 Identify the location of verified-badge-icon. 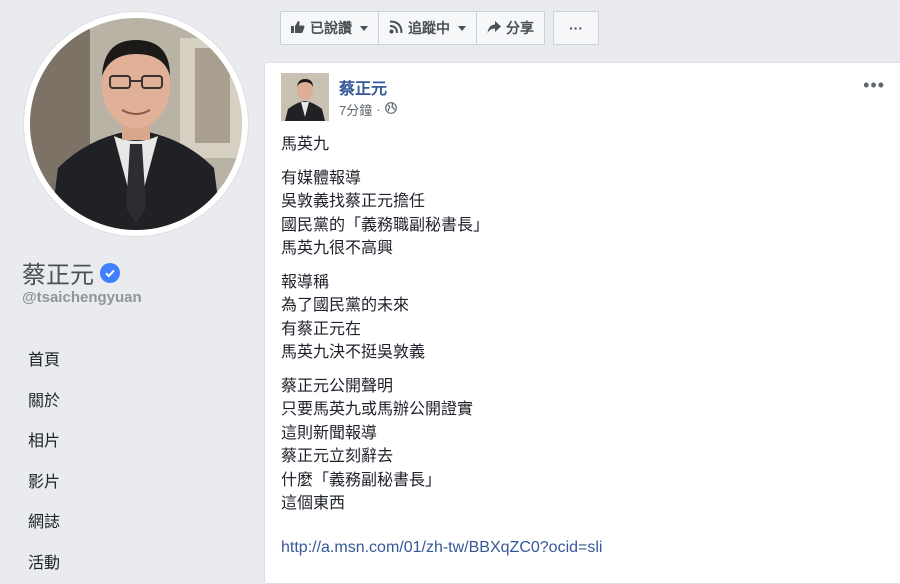
(110, 272).